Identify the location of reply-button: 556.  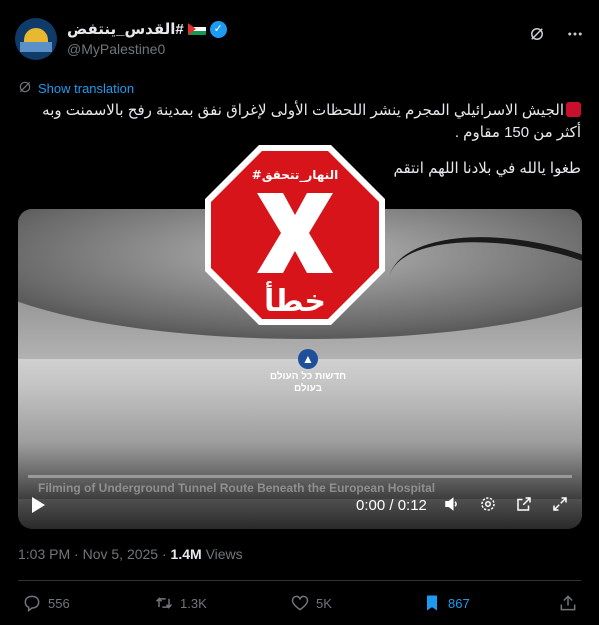
(46, 603).